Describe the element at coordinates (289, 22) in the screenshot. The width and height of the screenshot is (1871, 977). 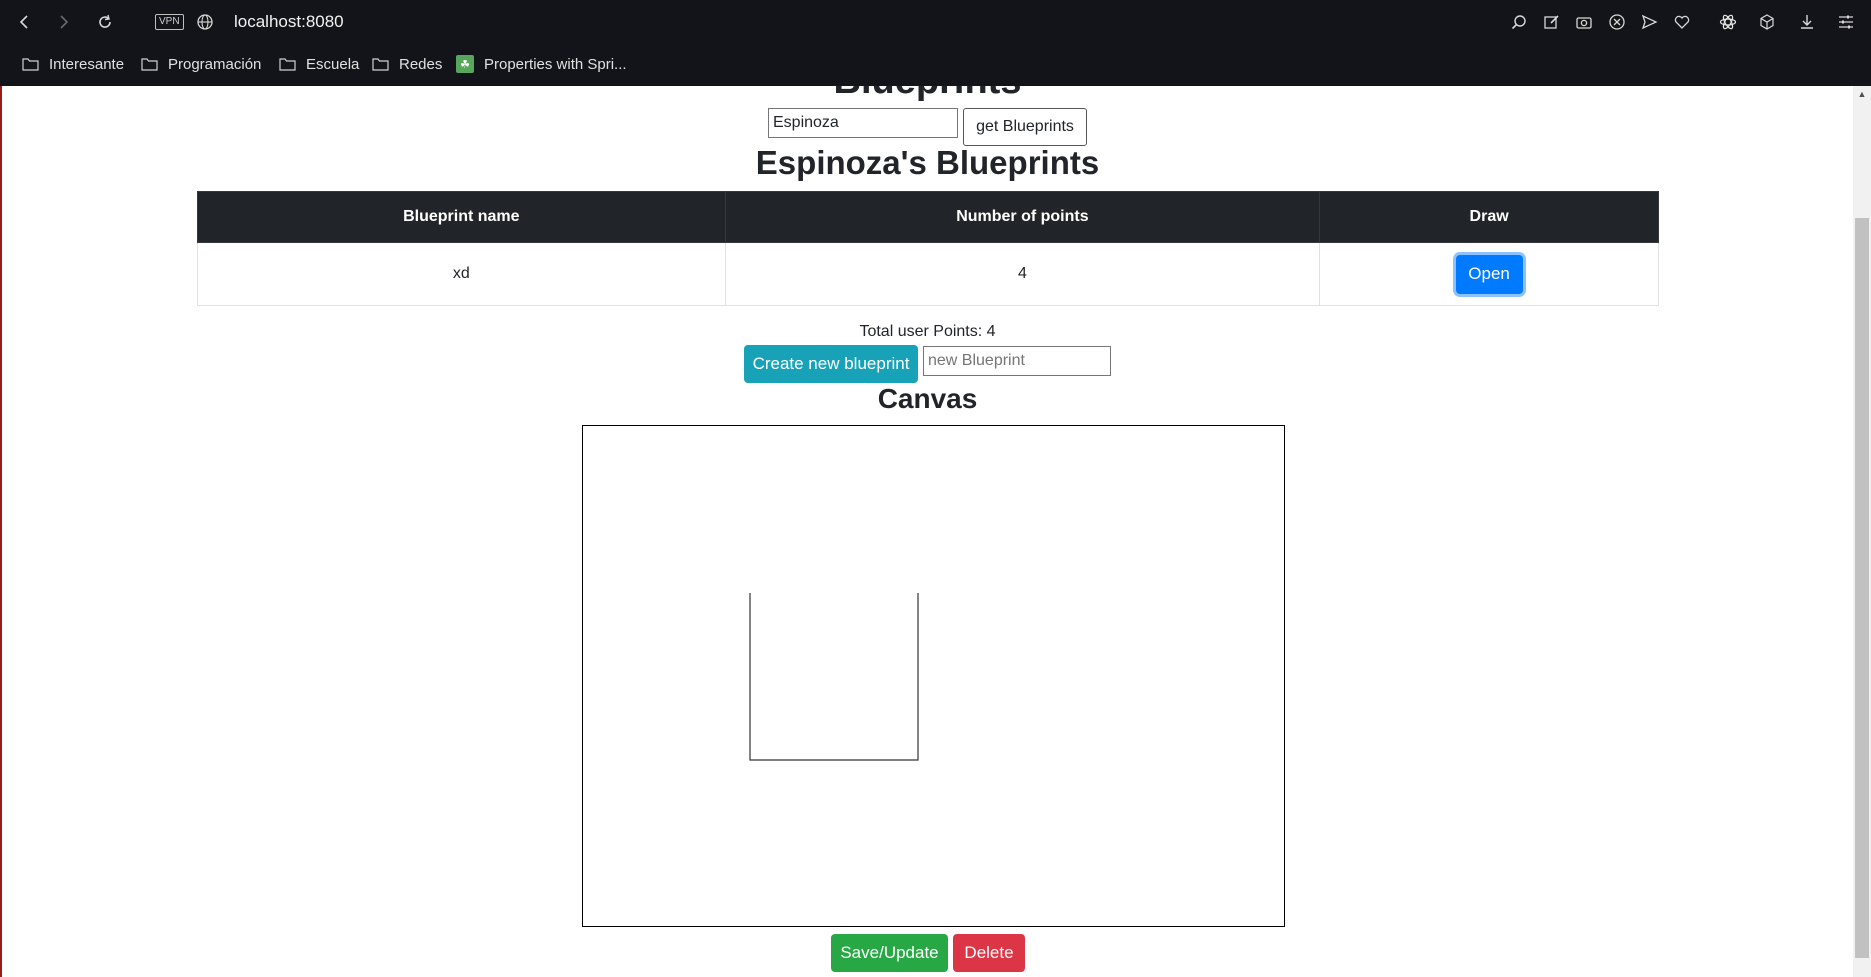
I see `address-bar: localhost:8080` at that location.